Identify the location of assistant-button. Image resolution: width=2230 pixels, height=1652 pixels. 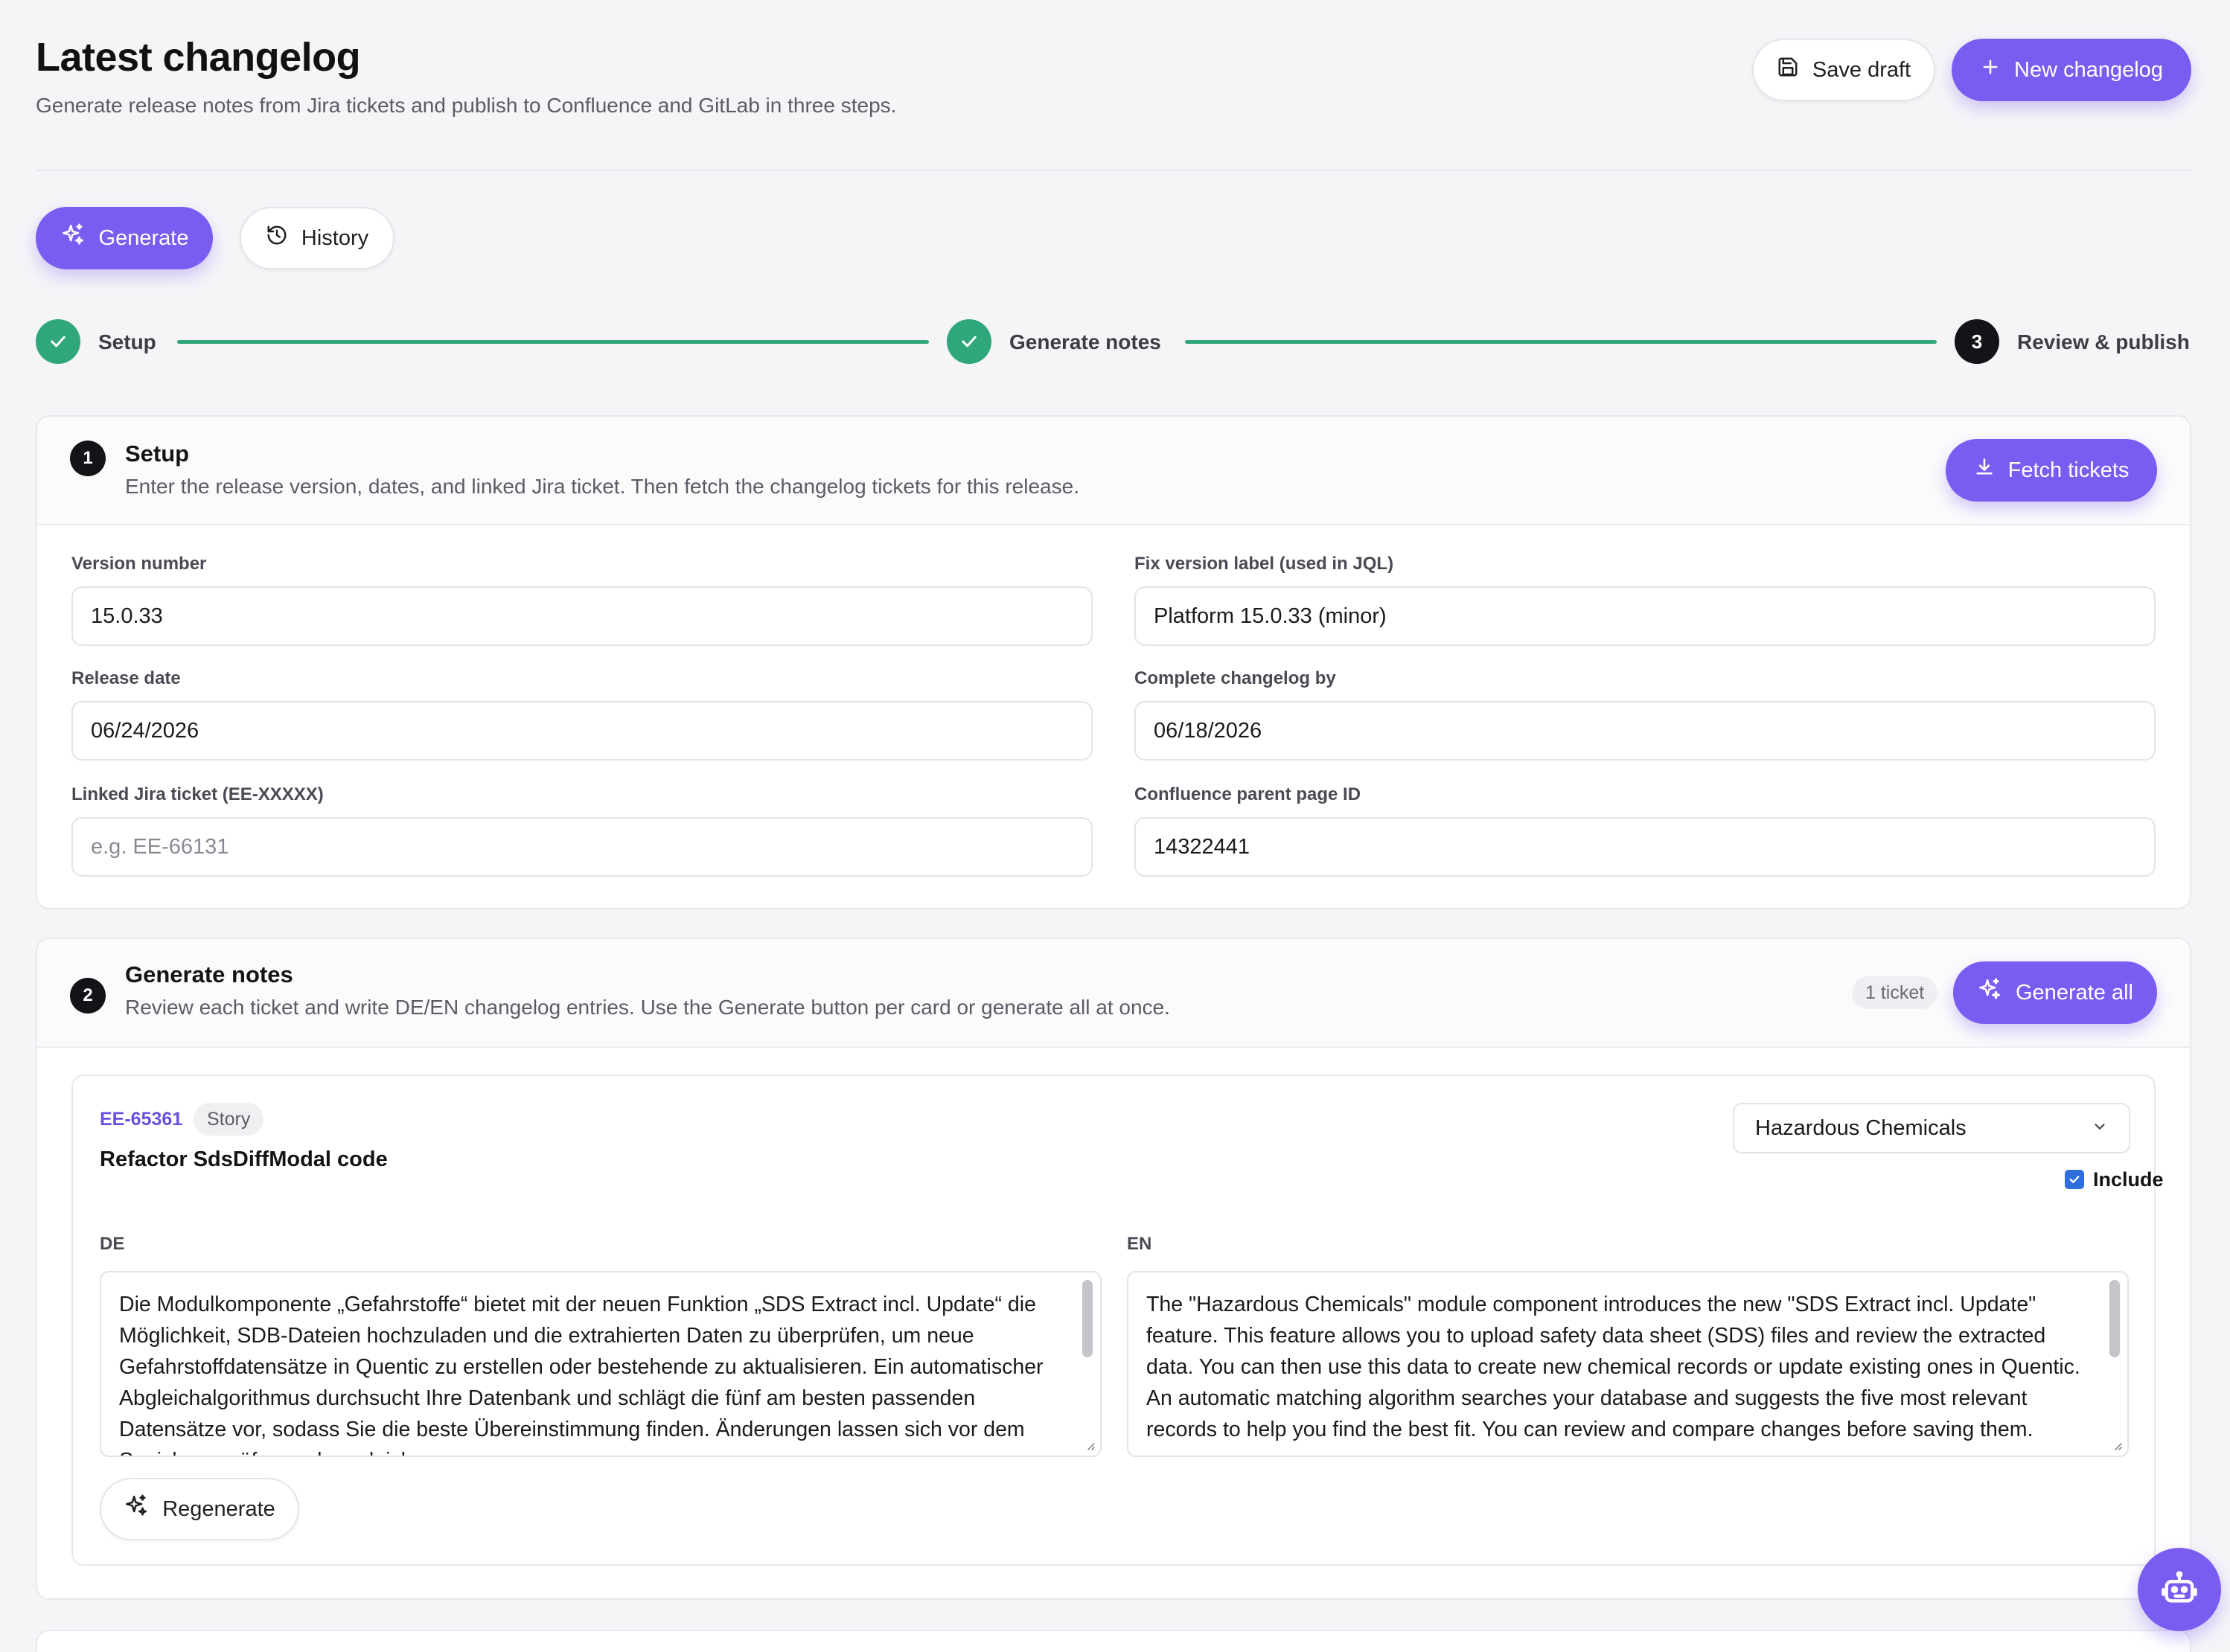
(2179, 1589).